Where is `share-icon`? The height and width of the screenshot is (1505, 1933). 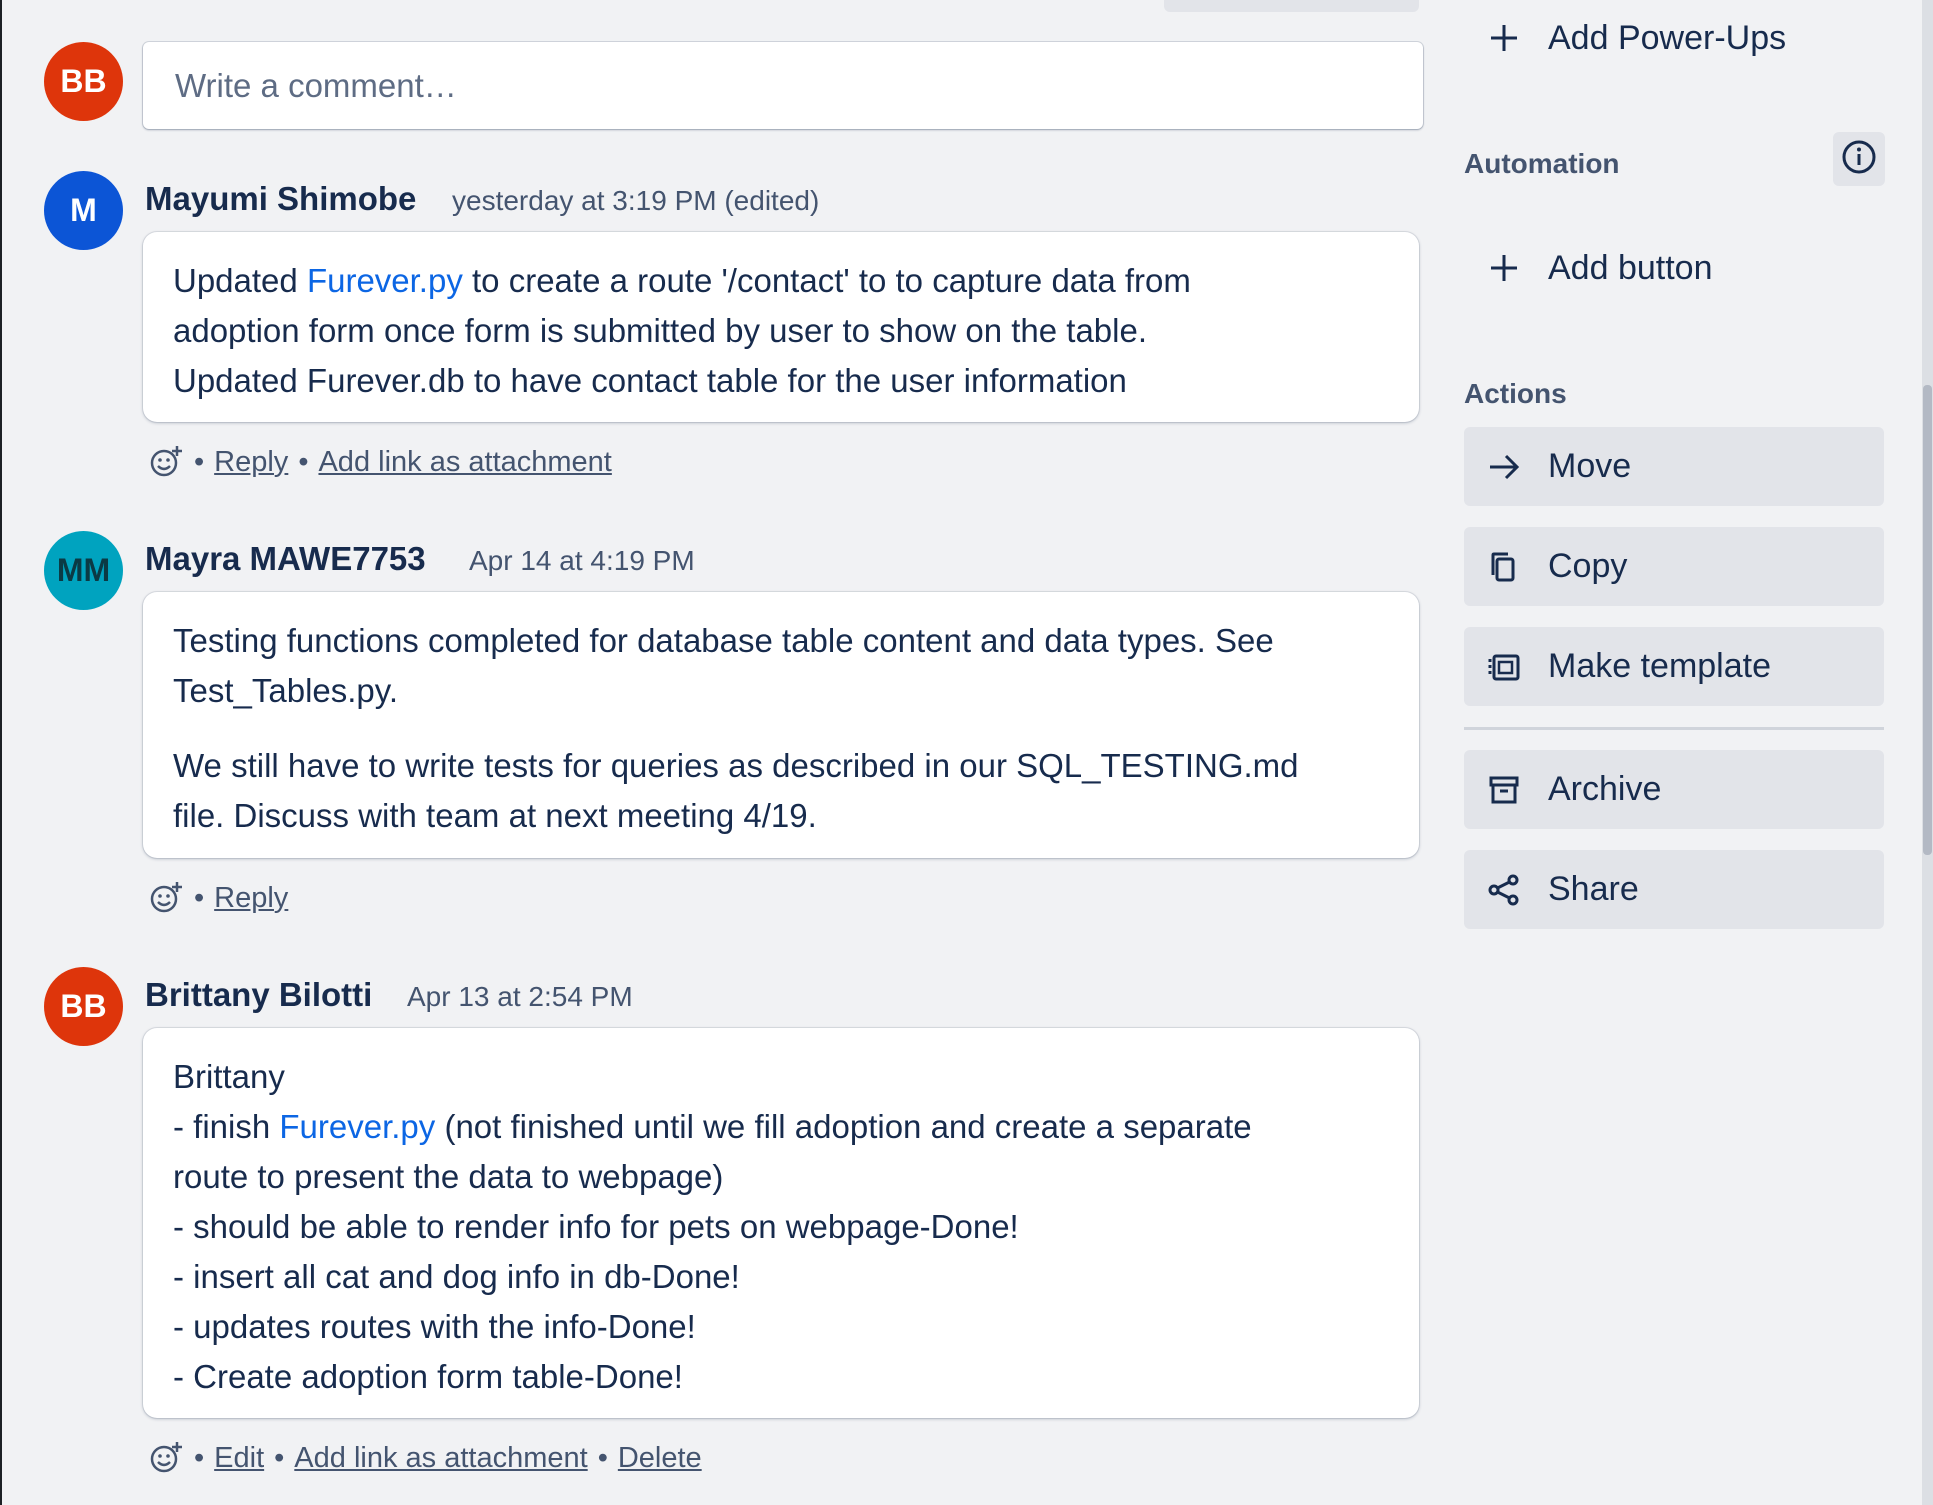 share-icon is located at coordinates (1504, 890).